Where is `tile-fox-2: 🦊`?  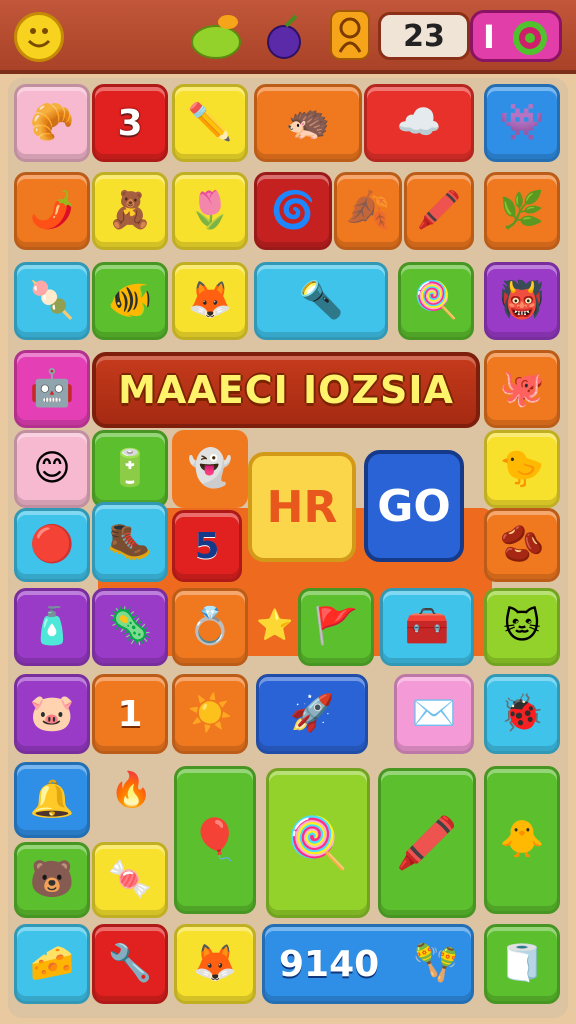
tile-fox-2: 🦊 is located at coordinates (215, 964).